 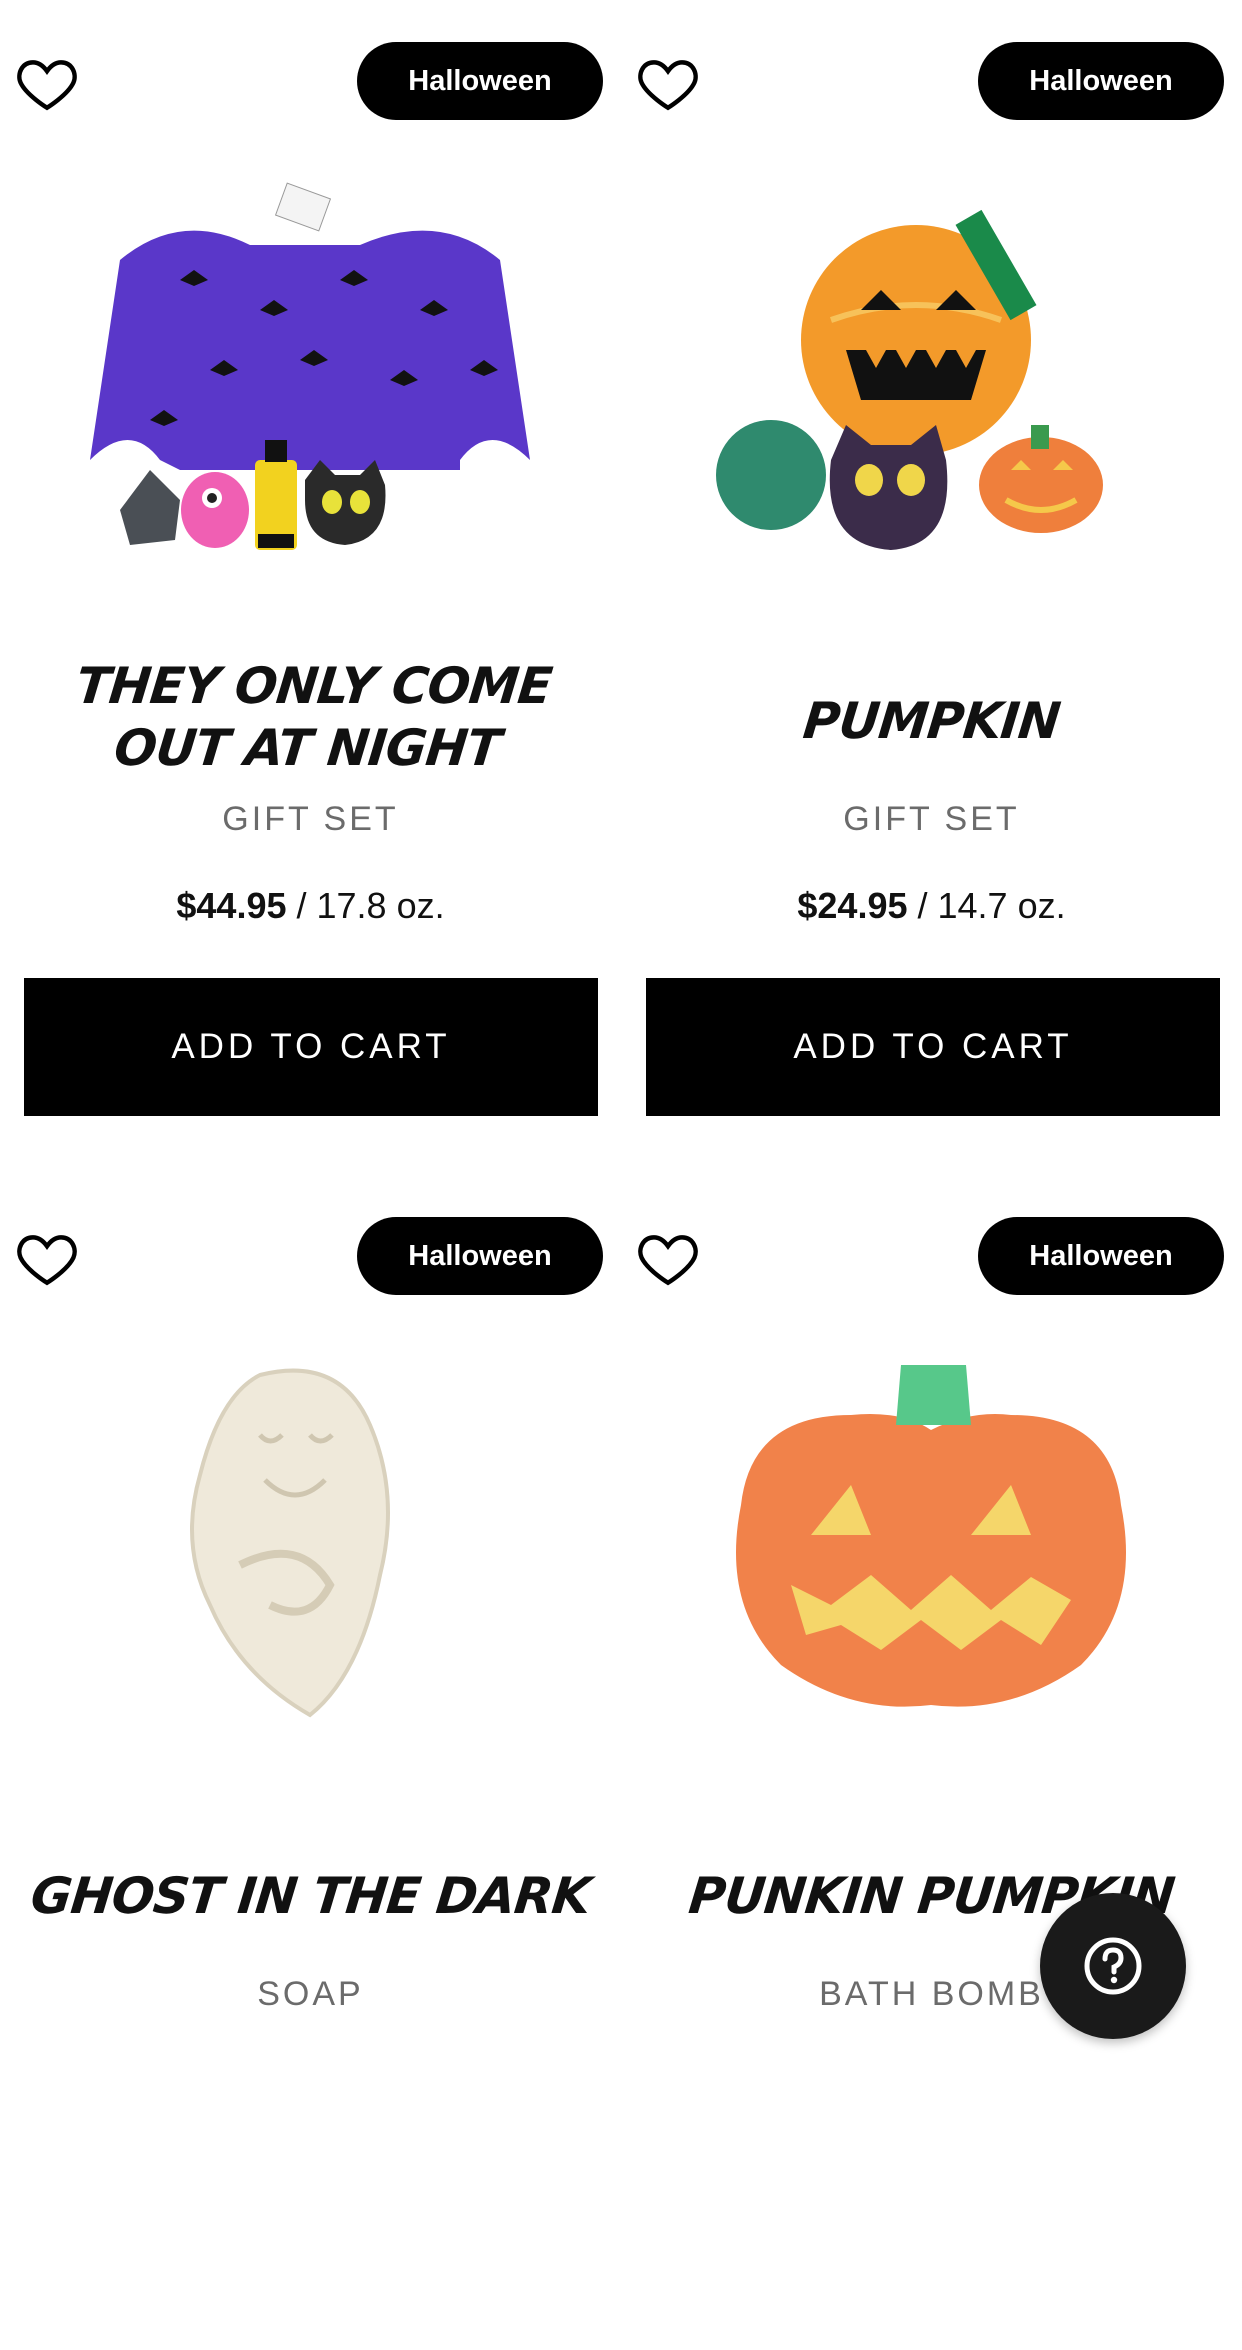 What do you see at coordinates (370, 905) in the screenshot?
I see `price-size: / 17.8 oz.` at bounding box center [370, 905].